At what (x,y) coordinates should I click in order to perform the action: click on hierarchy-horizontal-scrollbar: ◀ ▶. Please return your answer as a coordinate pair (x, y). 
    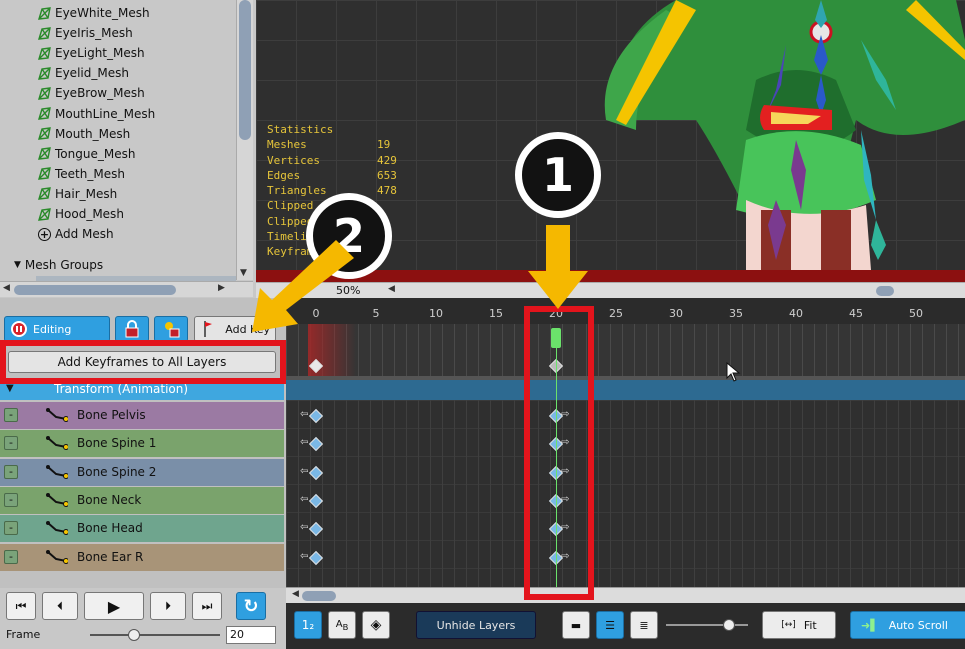
    Looking at the image, I should click on (126, 289).